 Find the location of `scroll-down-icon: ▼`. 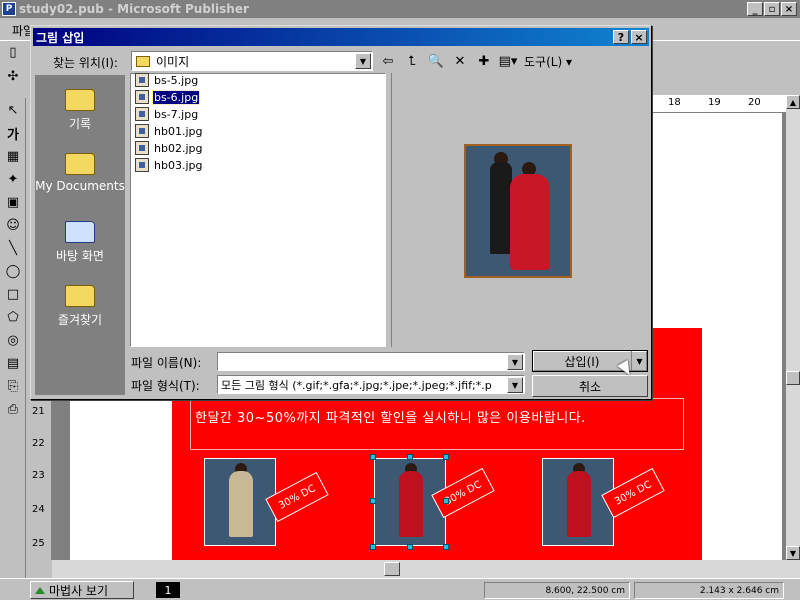

scroll-down-icon: ▼ is located at coordinates (793, 553).